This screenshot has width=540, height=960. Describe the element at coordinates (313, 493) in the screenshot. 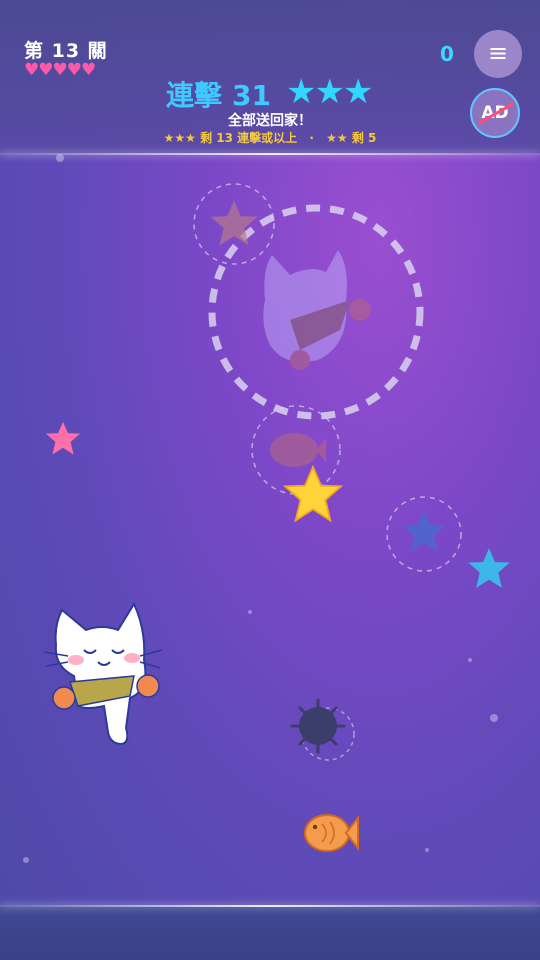

I see `yellow-star-icon` at that location.